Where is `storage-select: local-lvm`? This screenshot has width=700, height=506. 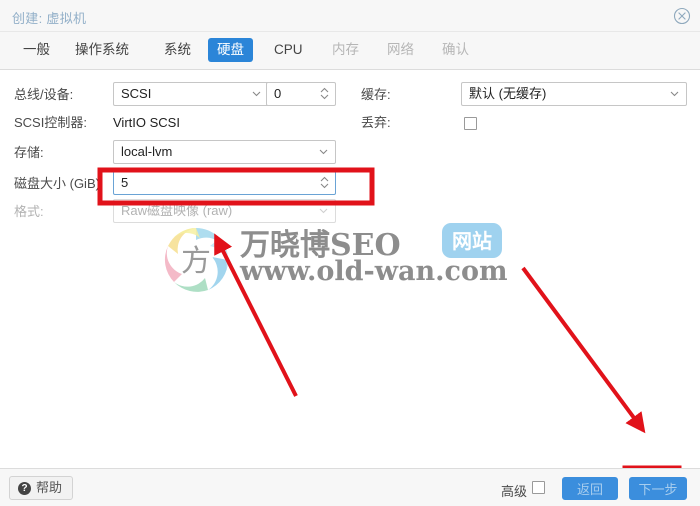
storage-select: local-lvm is located at coordinates (224, 152).